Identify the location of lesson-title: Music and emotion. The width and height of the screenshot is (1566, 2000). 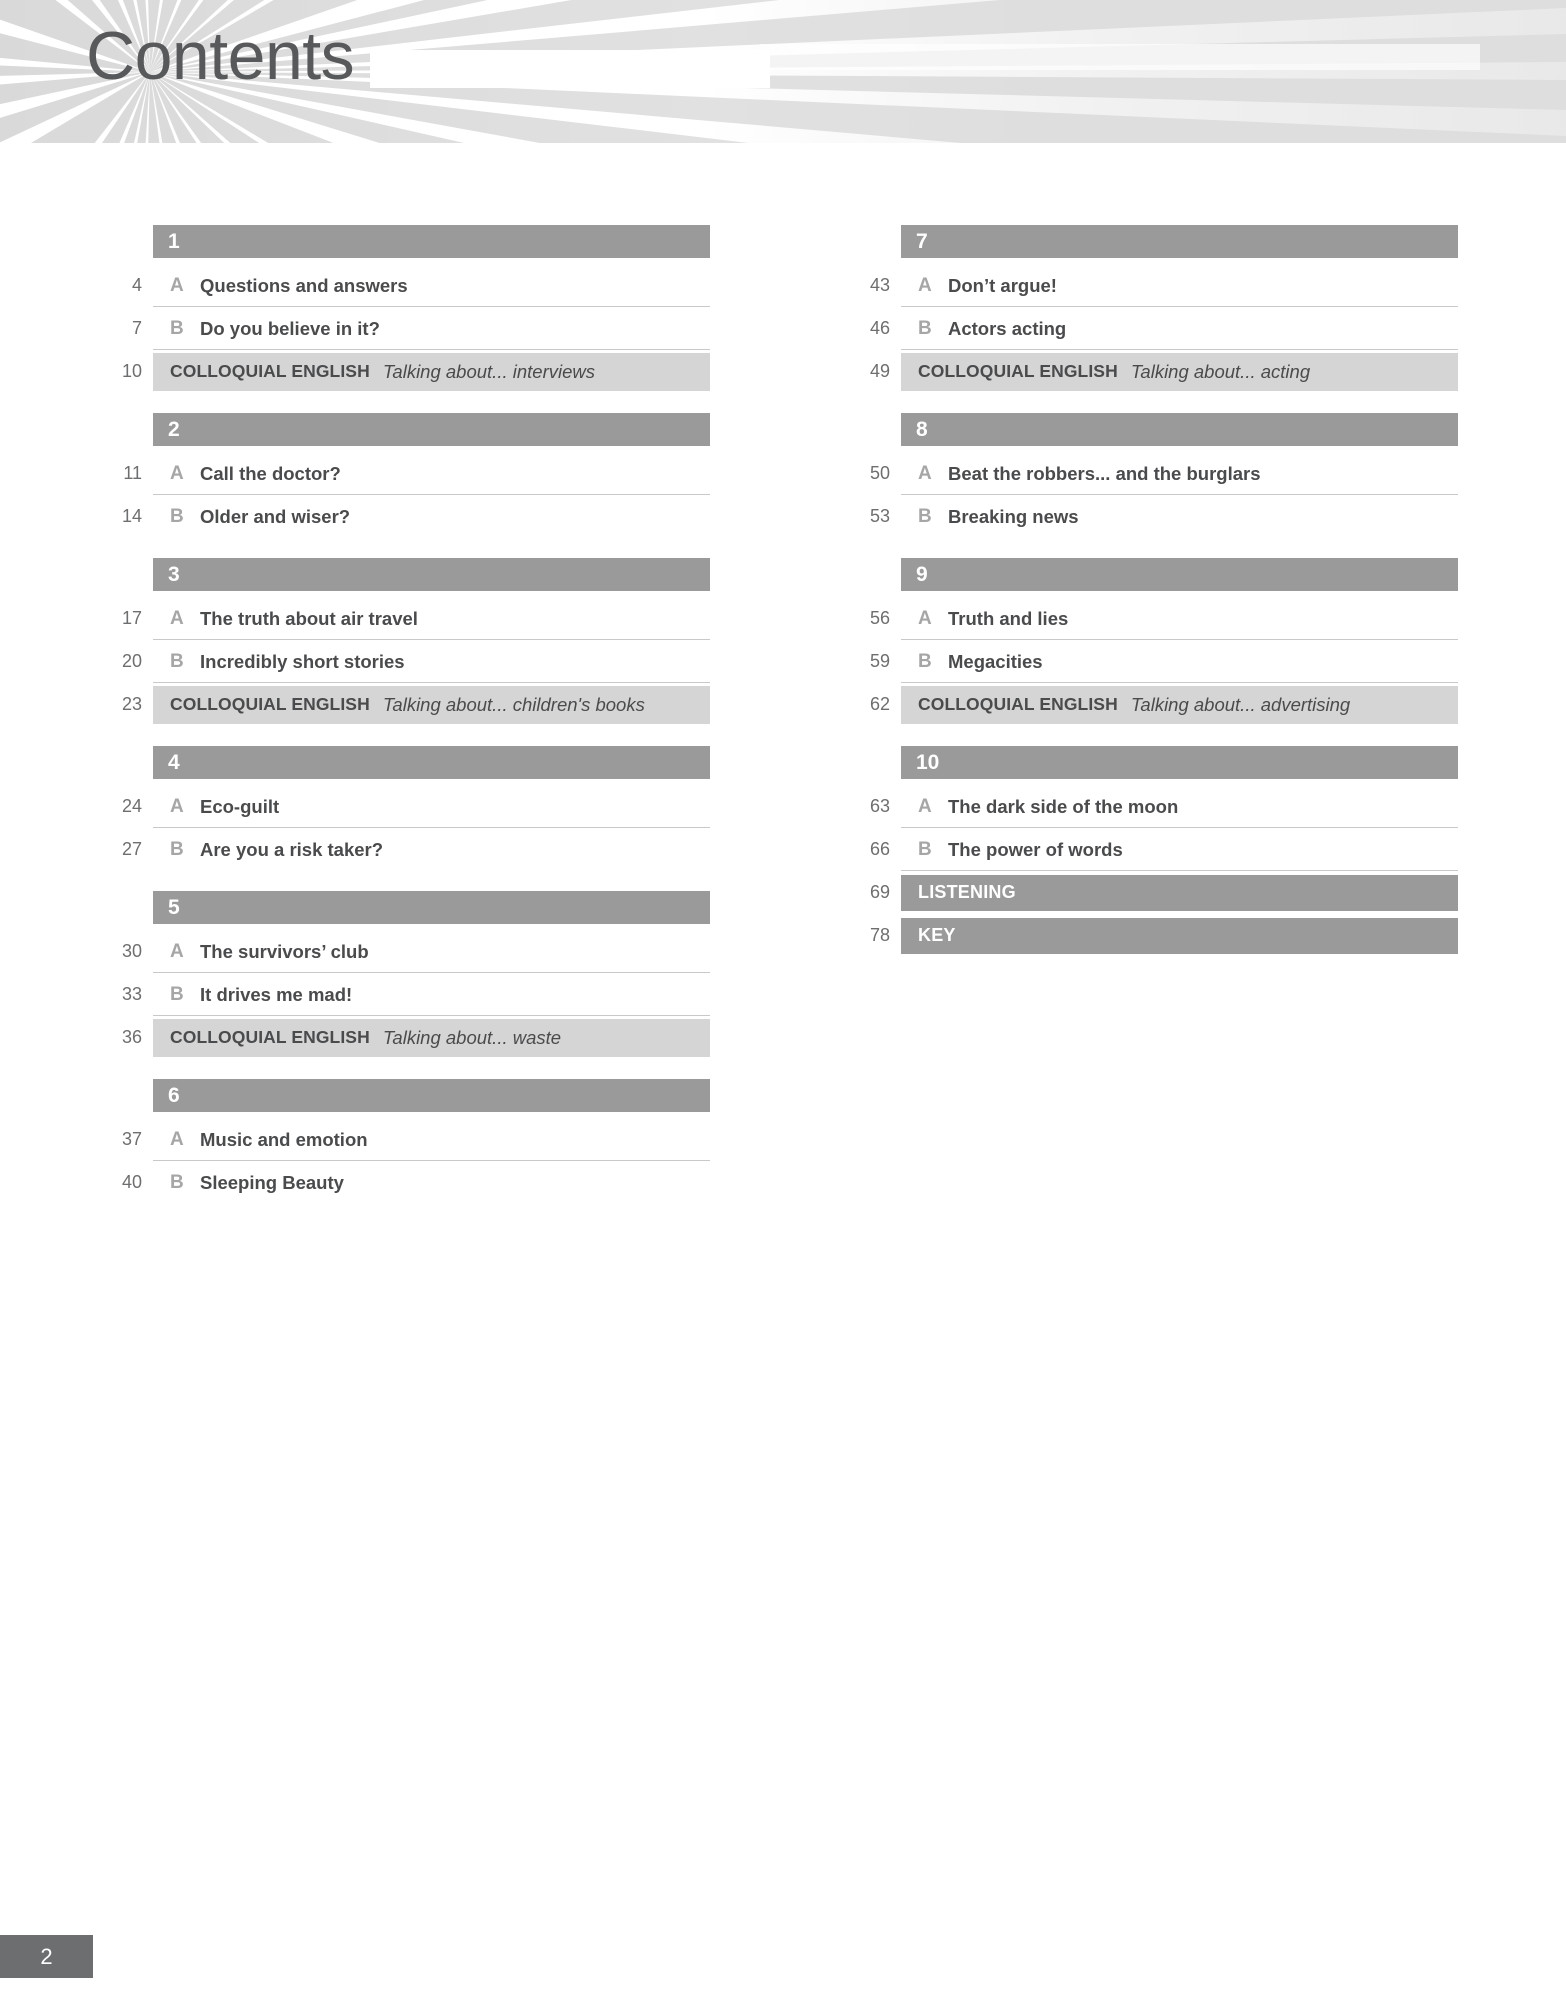
(284, 1139).